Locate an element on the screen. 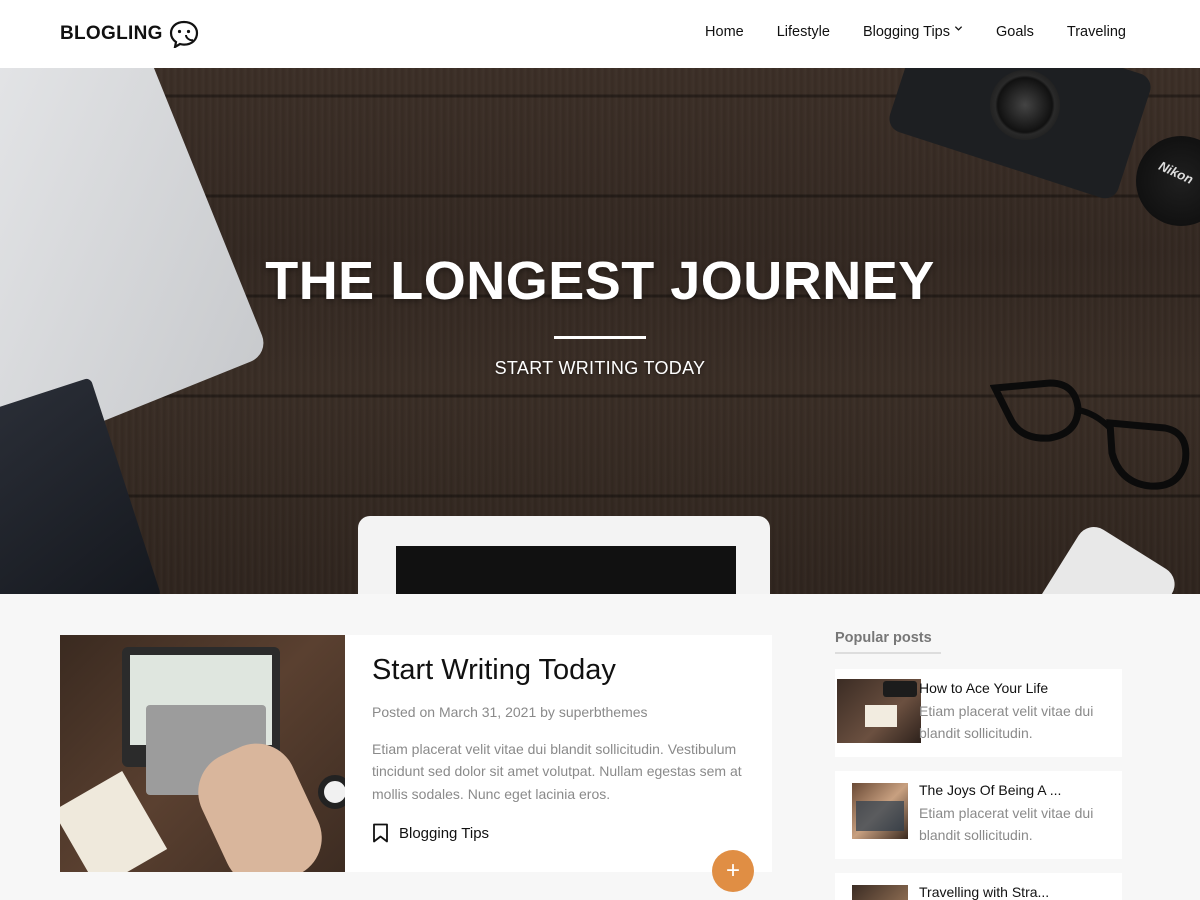 This screenshot has width=1200, height=900. post-date: March 31, 2021 is located at coordinates (487, 712).